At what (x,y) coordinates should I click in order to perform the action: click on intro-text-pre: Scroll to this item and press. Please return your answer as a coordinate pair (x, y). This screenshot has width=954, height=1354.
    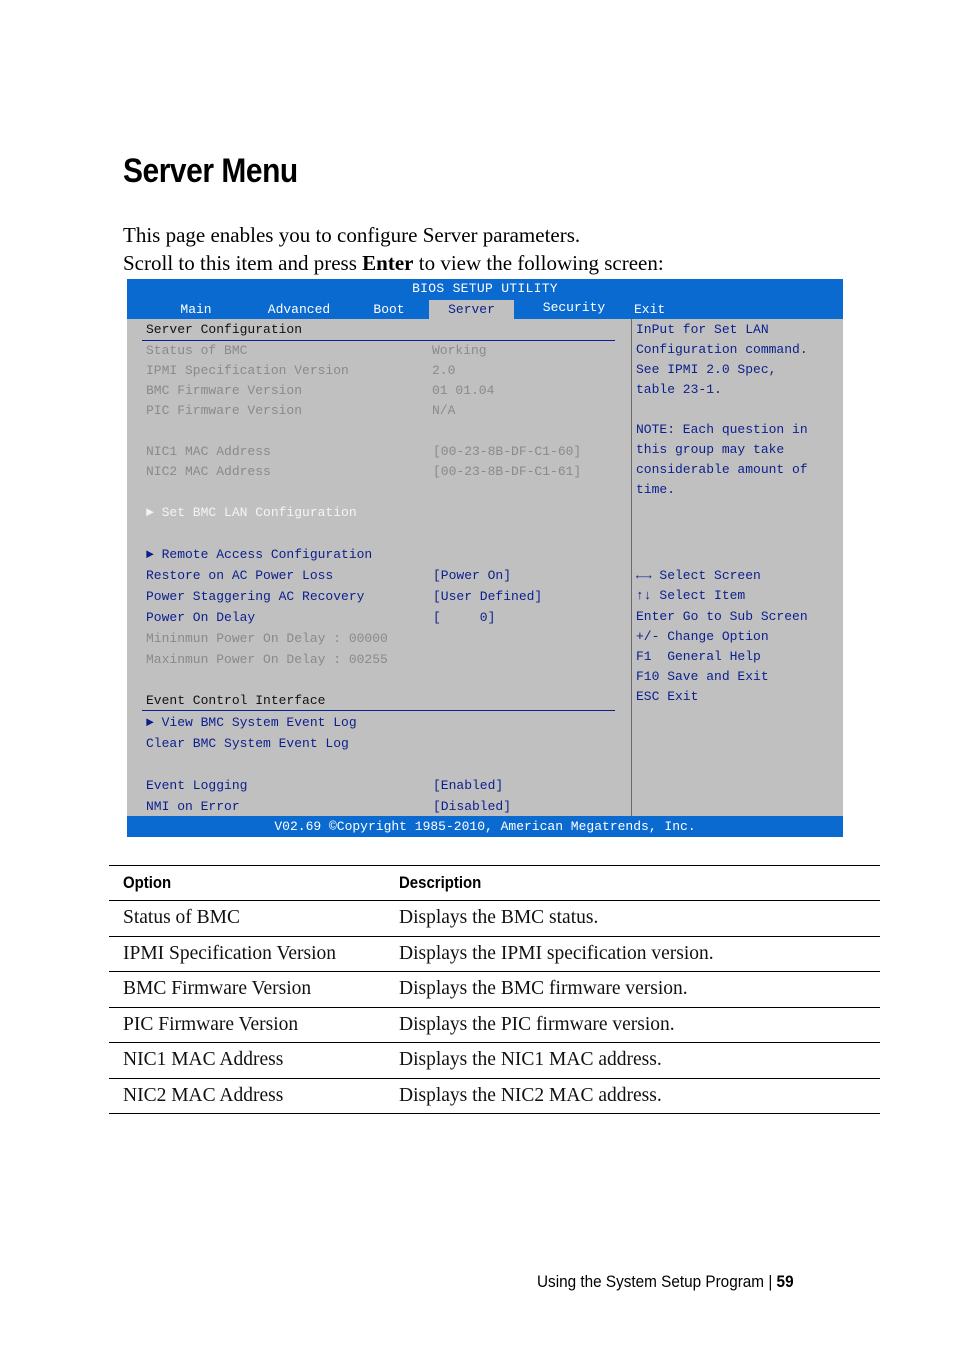
    Looking at the image, I should click on (243, 263).